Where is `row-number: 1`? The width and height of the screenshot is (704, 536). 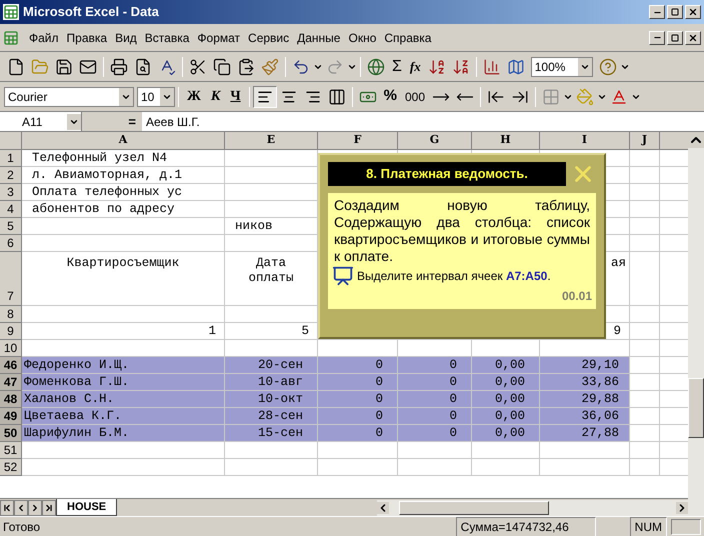
row-number: 1 is located at coordinates (11, 158).